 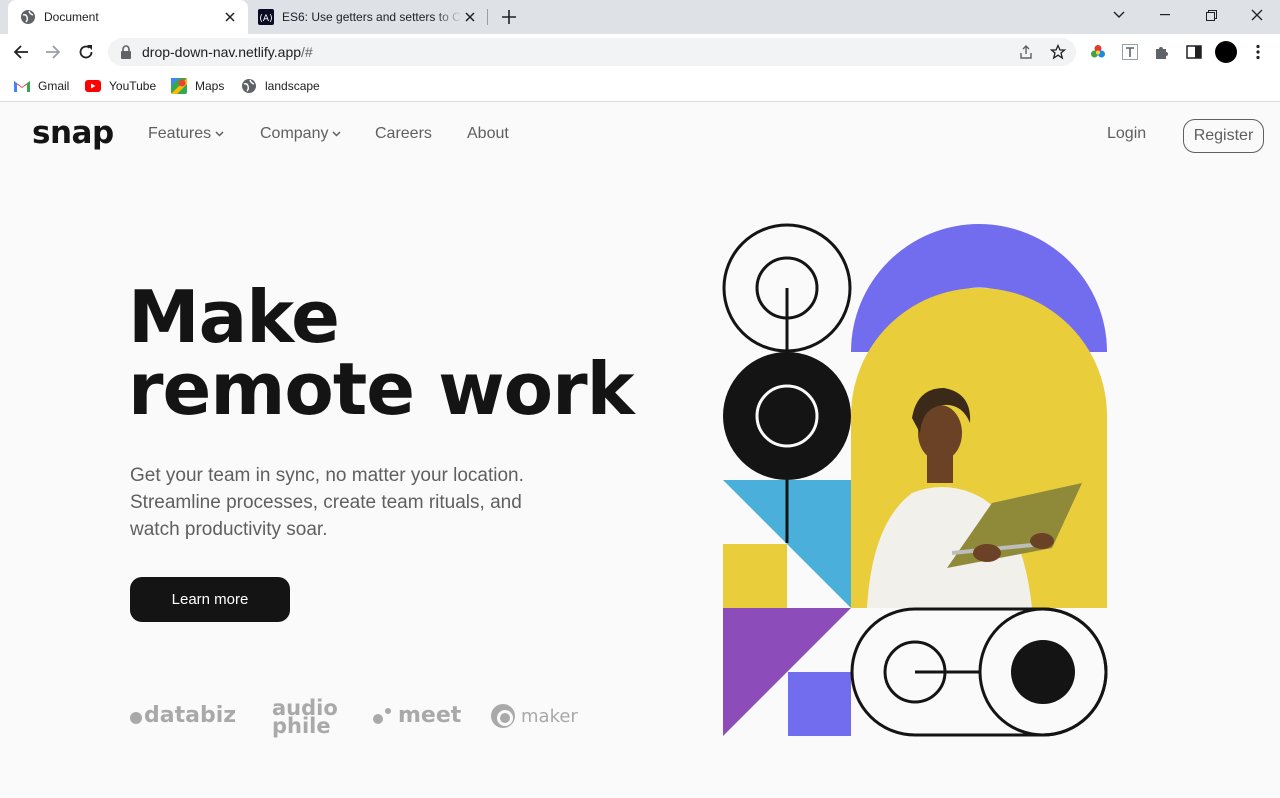 I want to click on plus-icon, so click(x=509, y=17).